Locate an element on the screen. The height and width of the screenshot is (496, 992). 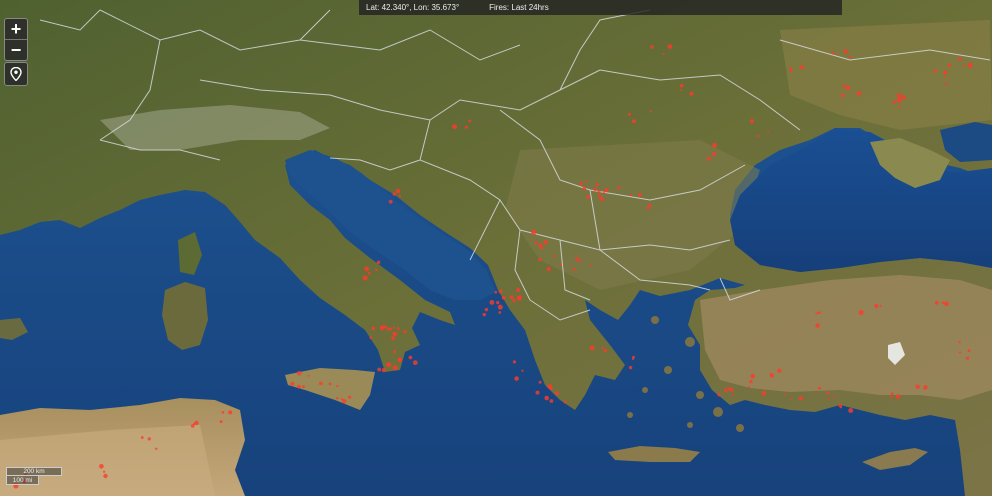
locate-button is located at coordinates (16, 74).